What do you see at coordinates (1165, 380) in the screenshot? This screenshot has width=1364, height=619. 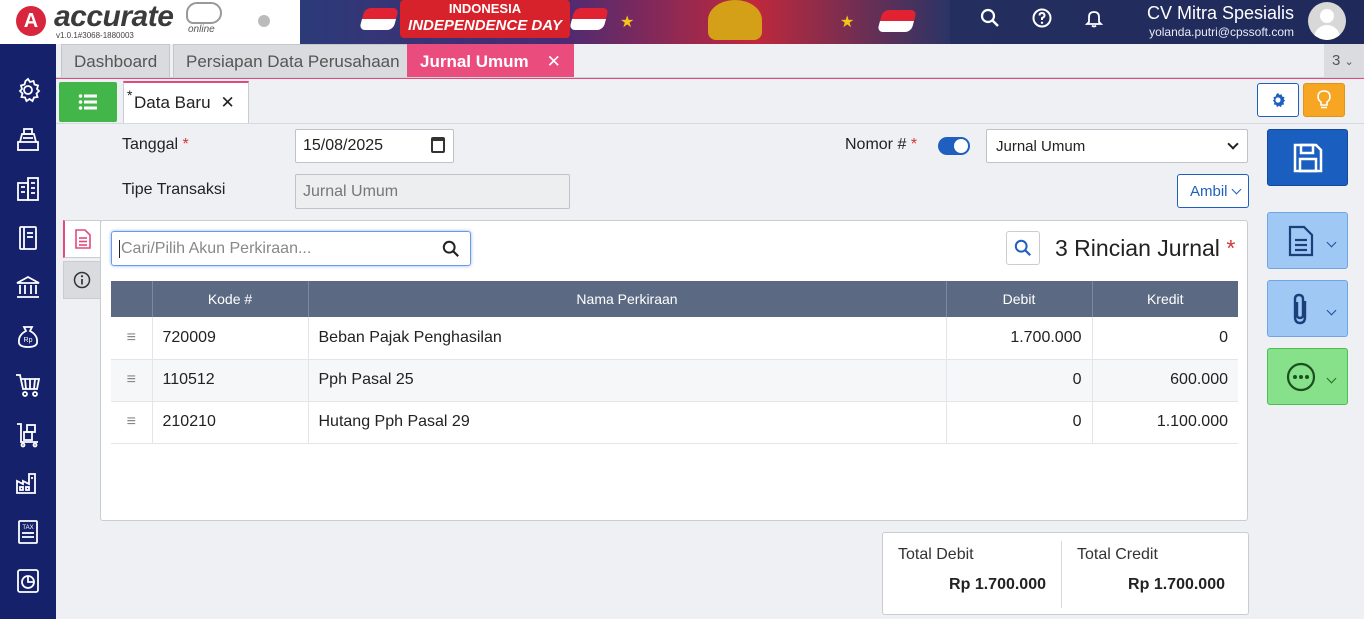 I see `kredit-cell: 600.000` at bounding box center [1165, 380].